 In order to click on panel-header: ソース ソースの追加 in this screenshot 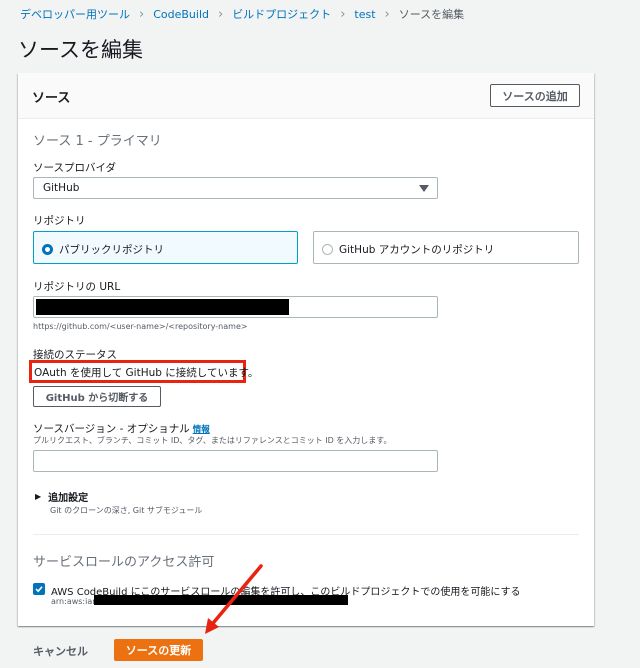, I will do `click(306, 96)`.